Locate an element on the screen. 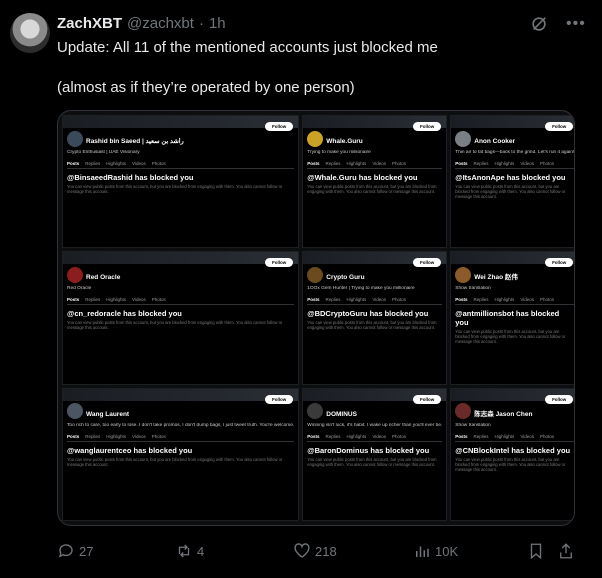 The image size is (602, 578). post-time: 1h is located at coordinates (217, 23).